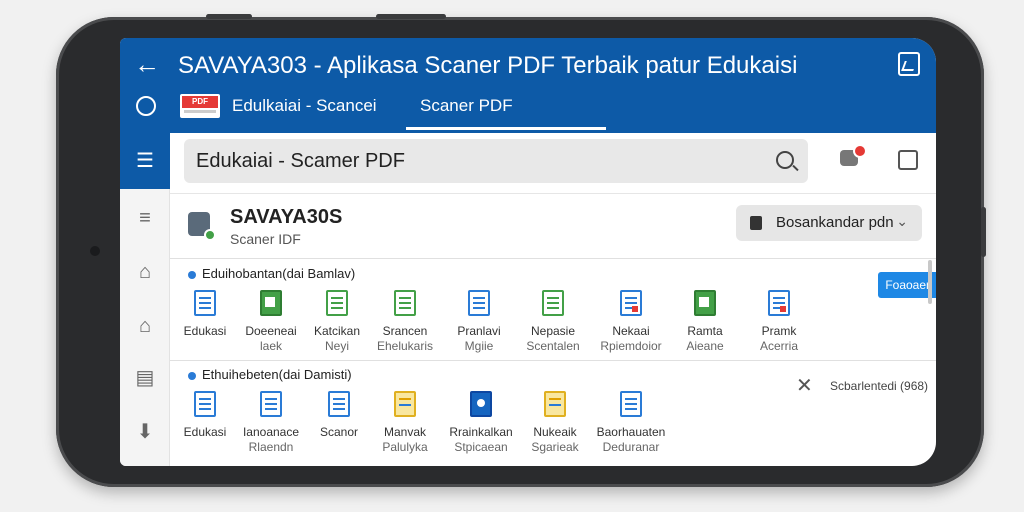 The width and height of the screenshot is (1024, 512). I want to click on phone-volume-button, so click(411, 16).